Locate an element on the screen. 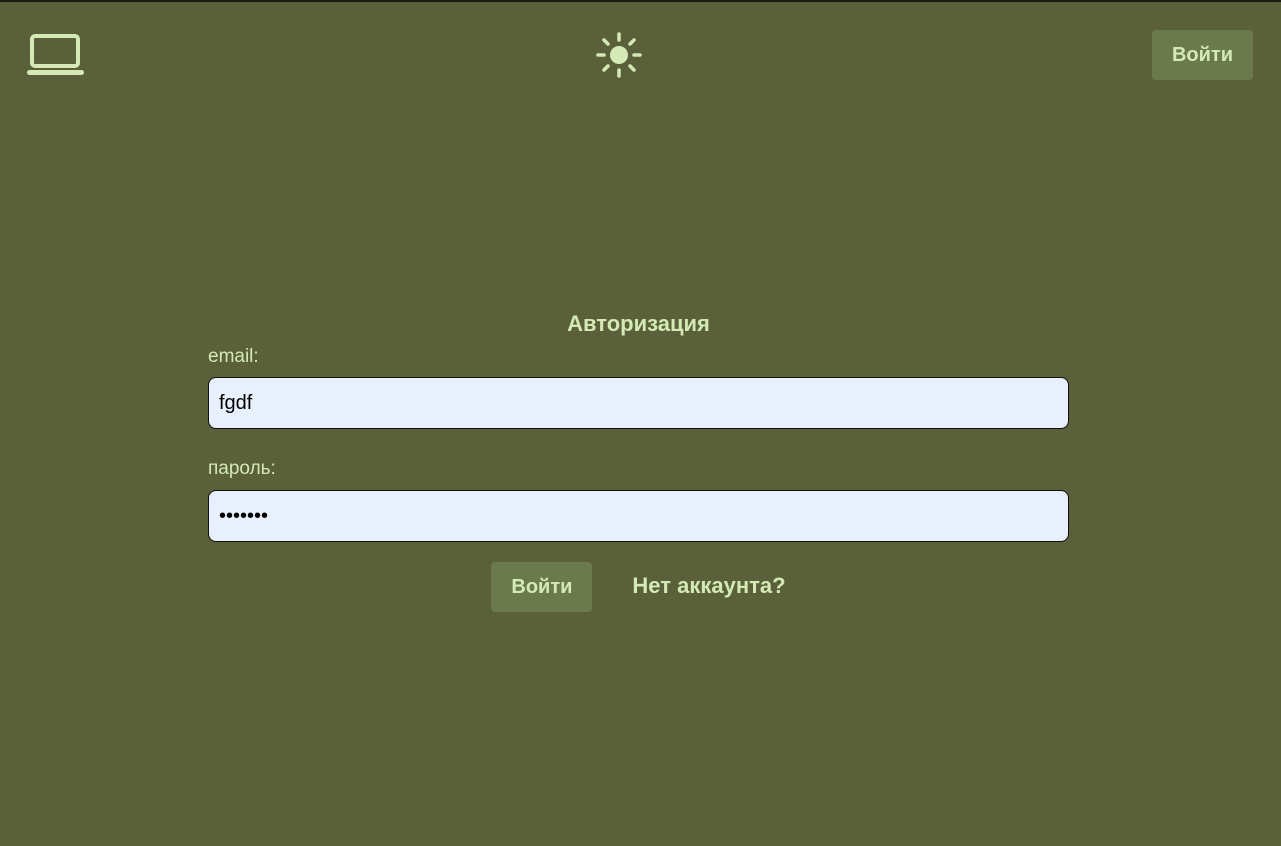  form-title: Авторизация is located at coordinates (638, 323).